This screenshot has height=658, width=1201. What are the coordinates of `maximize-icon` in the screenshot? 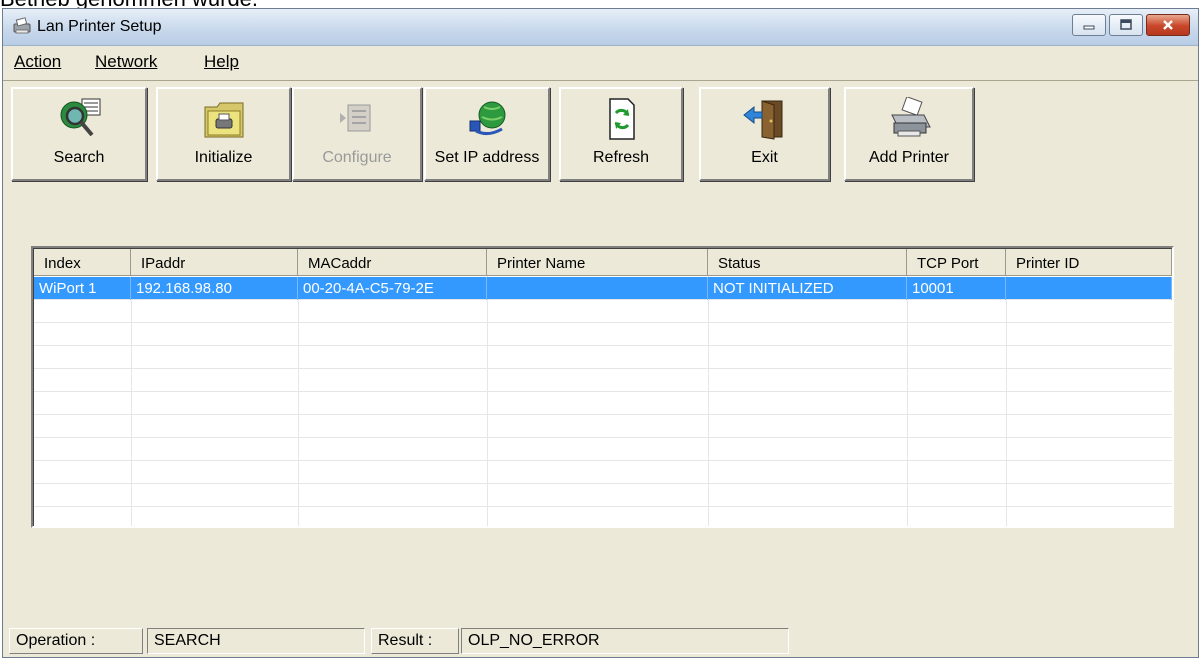 It's located at (1126, 24).